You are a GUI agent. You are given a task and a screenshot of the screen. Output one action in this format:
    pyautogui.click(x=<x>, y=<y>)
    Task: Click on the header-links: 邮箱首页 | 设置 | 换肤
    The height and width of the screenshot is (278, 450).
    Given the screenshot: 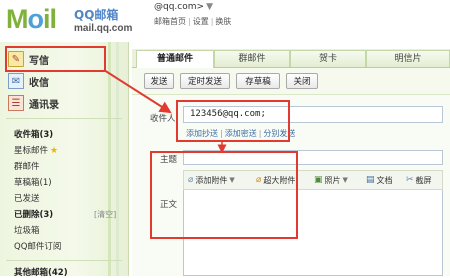 What is the action you would take?
    pyautogui.click(x=192, y=21)
    